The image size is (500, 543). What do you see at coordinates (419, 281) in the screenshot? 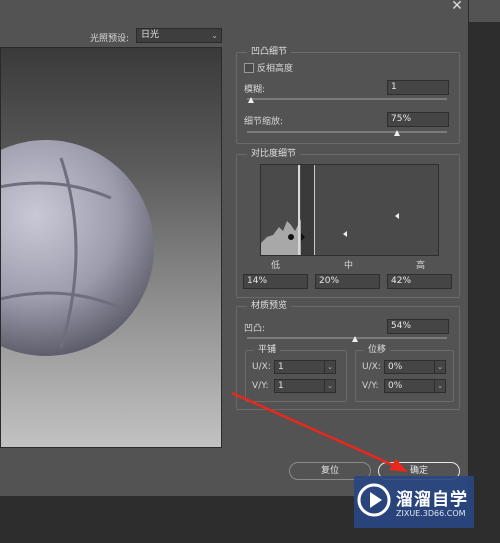
I see `high-field: 42%` at bounding box center [419, 281].